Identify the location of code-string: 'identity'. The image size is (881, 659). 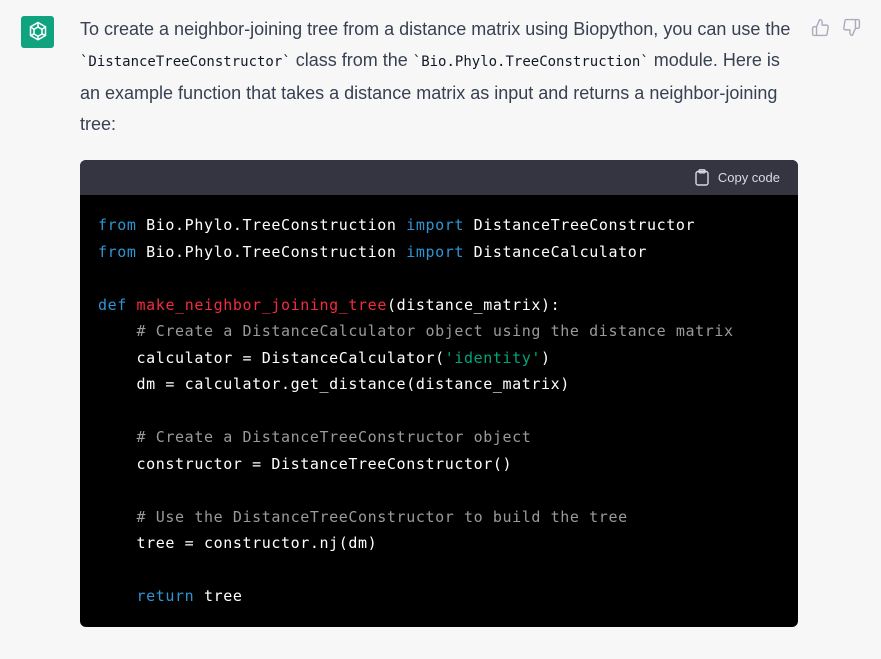
(493, 357).